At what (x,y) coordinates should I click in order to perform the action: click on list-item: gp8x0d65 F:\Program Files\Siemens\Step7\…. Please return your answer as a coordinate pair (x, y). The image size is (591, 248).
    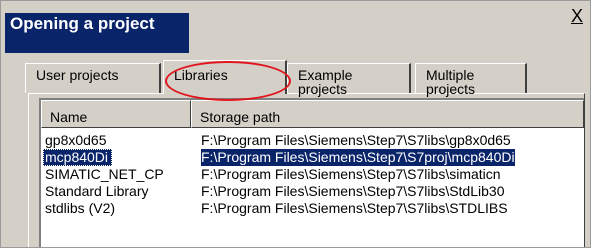
    Looking at the image, I should click on (312, 140).